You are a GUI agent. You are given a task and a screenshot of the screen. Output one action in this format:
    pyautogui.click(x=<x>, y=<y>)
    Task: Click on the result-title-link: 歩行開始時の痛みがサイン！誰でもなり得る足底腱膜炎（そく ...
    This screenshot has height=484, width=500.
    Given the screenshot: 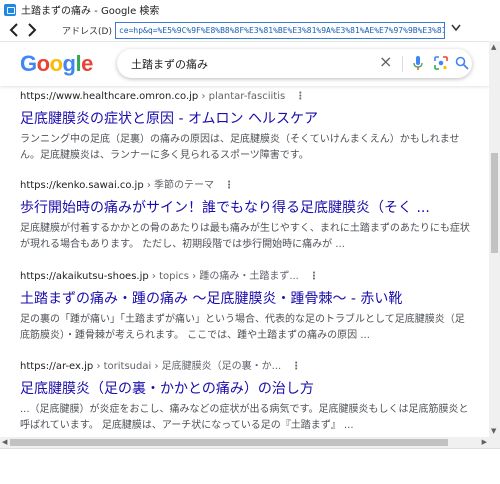 What is the action you would take?
    pyautogui.click(x=250, y=208)
    